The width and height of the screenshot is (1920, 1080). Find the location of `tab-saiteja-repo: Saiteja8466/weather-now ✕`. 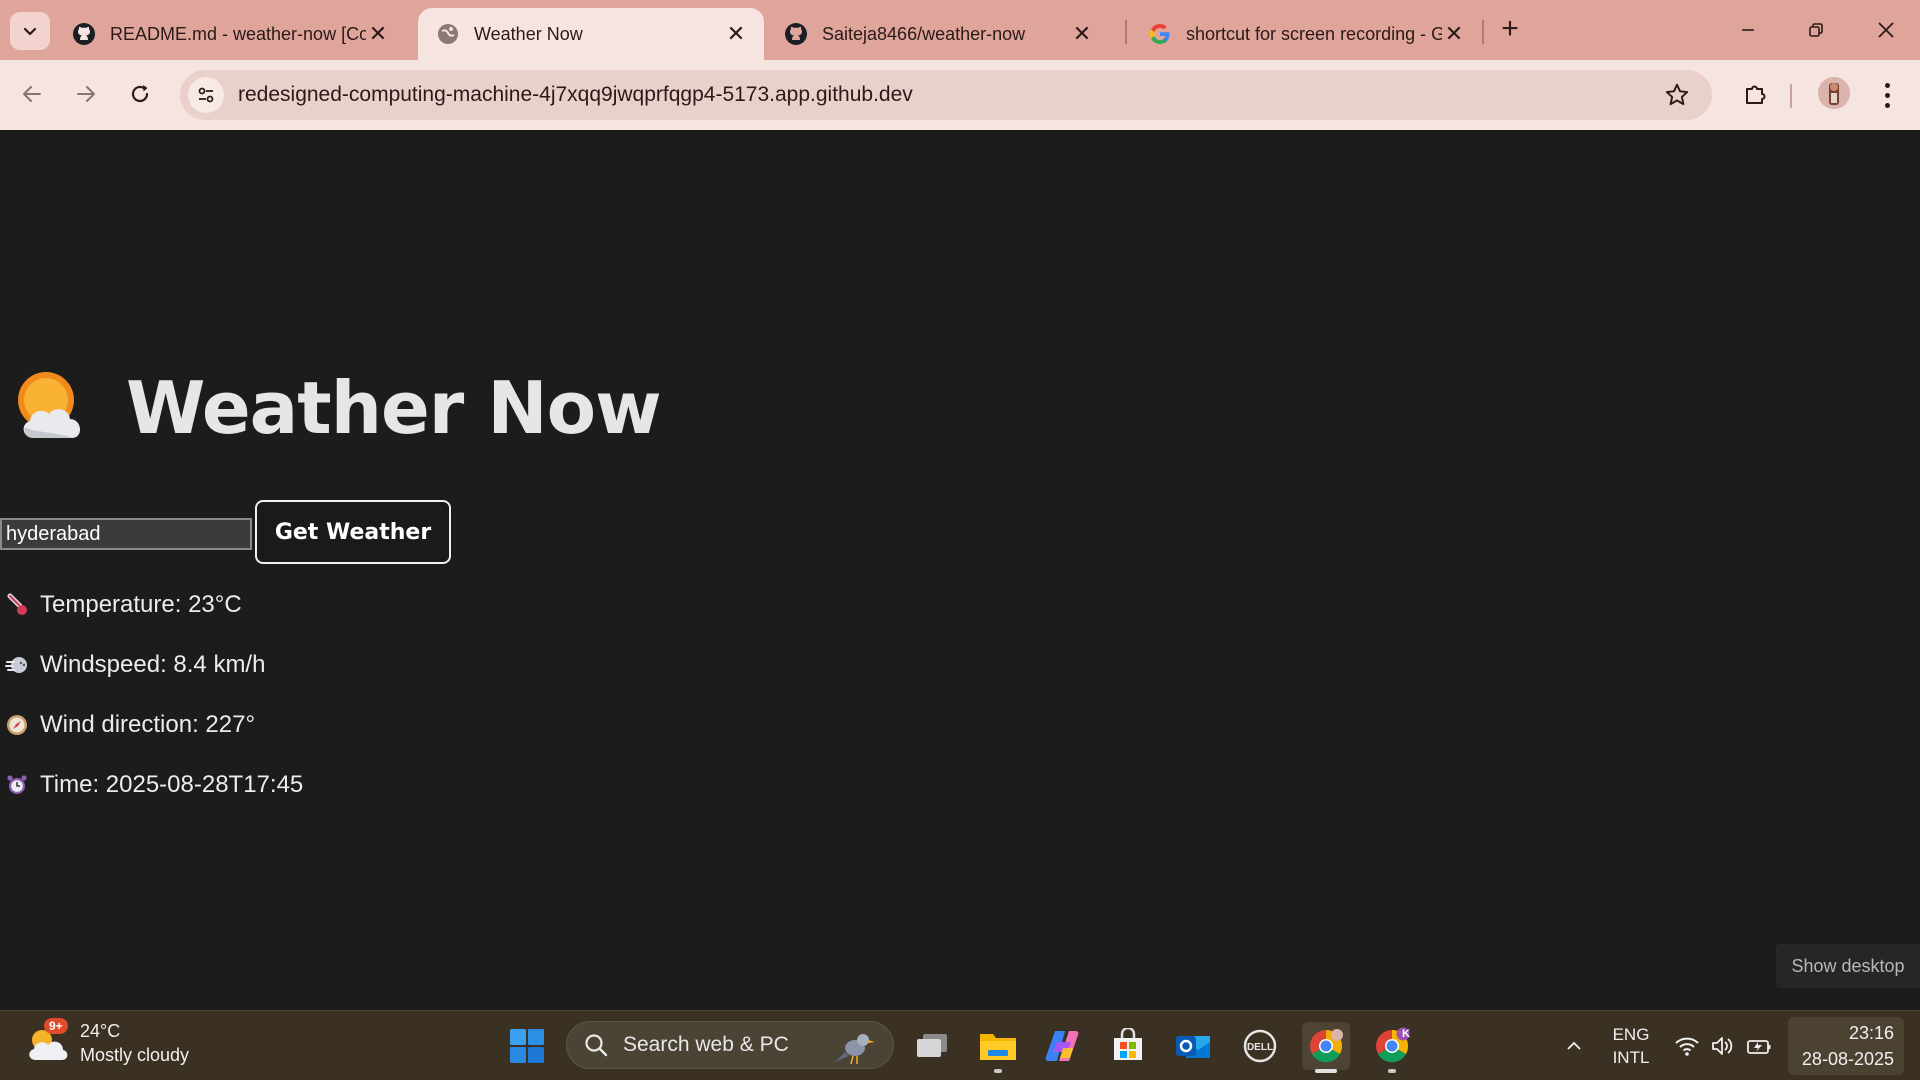

tab-saiteja-repo: Saiteja8466/weather-now ✕ is located at coordinates (938, 34).